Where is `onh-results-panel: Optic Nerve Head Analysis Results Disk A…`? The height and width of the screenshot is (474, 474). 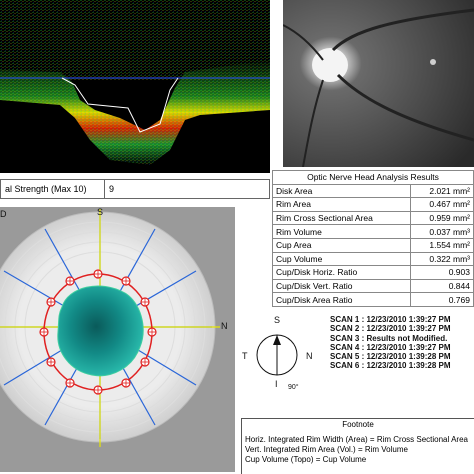
onh-results-panel: Optic Nerve Head Analysis Results Disk A… is located at coordinates (373, 241).